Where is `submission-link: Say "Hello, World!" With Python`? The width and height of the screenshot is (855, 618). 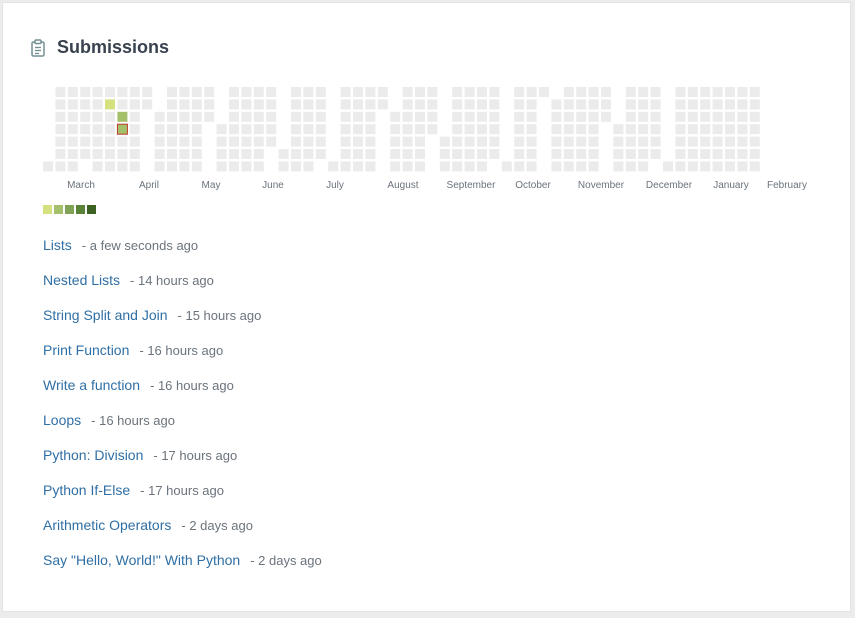
submission-link: Say "Hello, World!" With Python is located at coordinates (141, 560).